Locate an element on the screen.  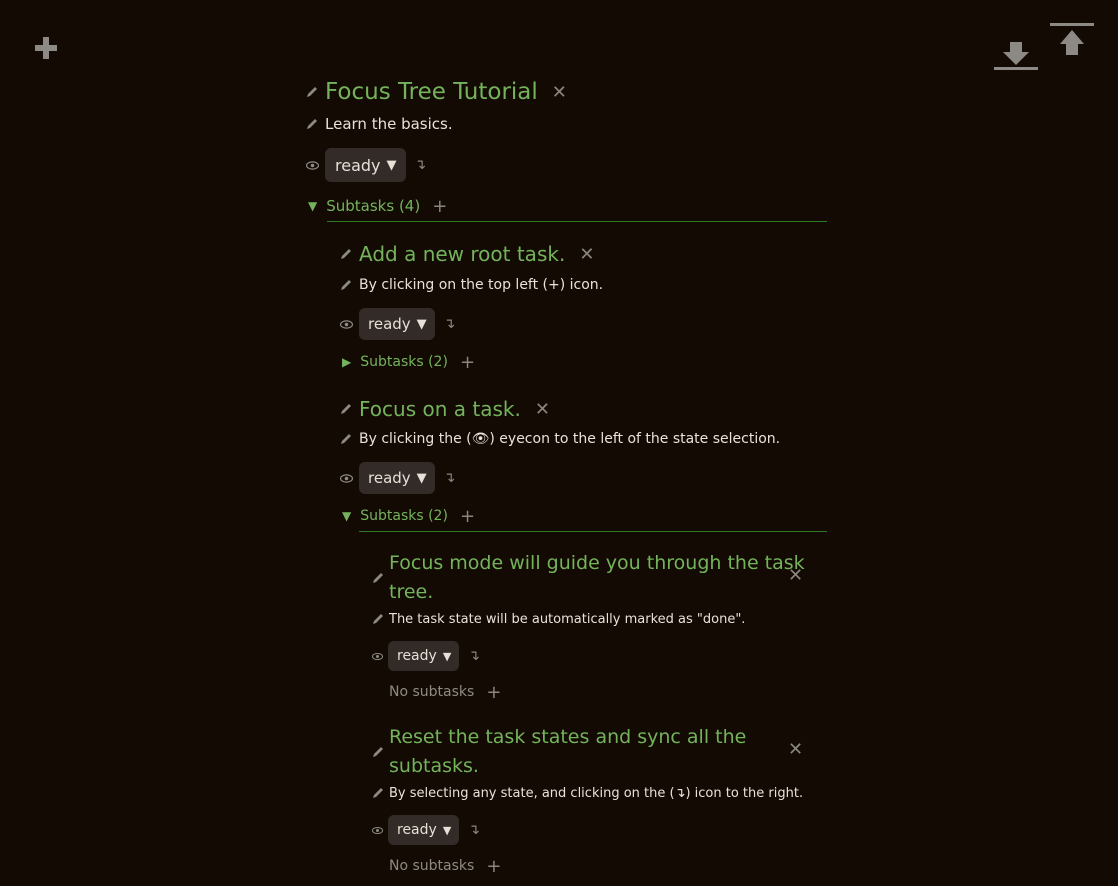
root-state-row: ready ▼ ↴ is located at coordinates (366, 165).